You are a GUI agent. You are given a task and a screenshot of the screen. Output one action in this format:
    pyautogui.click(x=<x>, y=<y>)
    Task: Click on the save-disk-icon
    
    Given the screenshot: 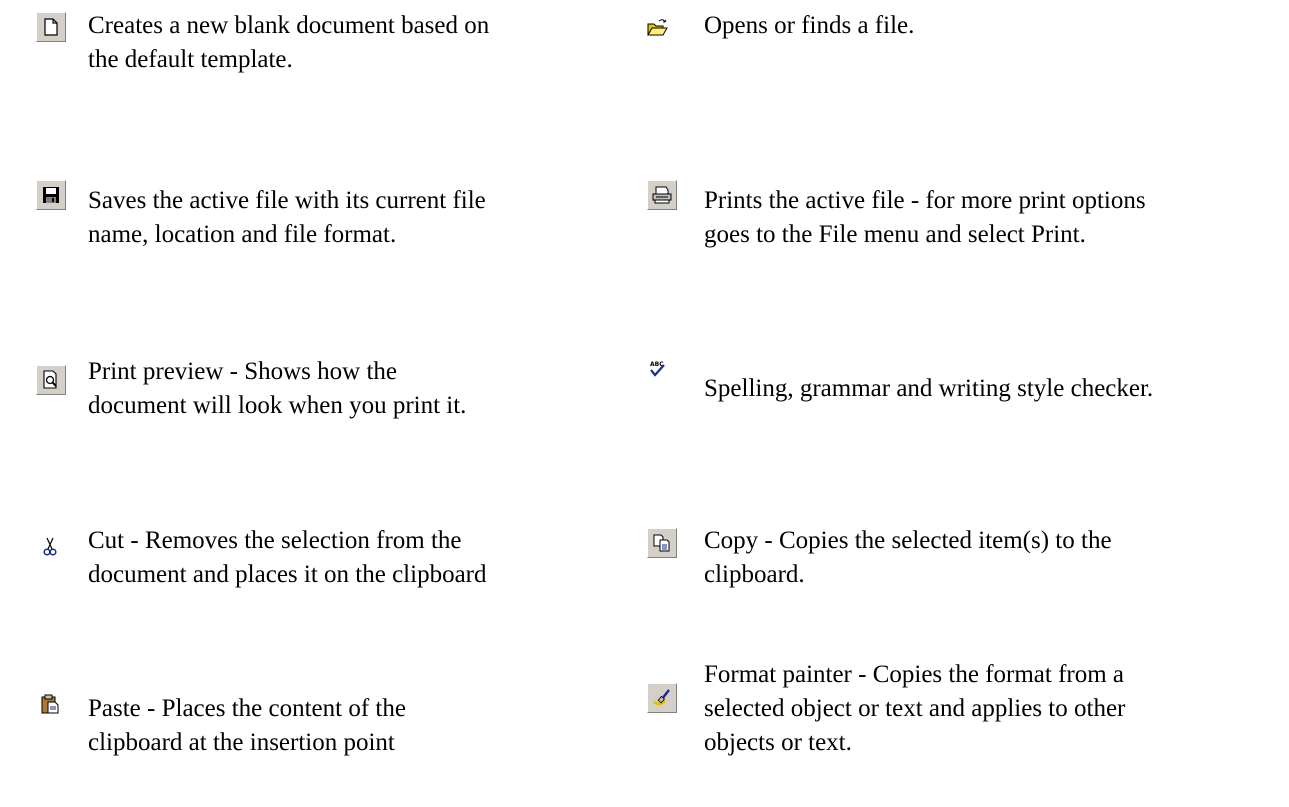 What is the action you would take?
    pyautogui.click(x=51, y=195)
    